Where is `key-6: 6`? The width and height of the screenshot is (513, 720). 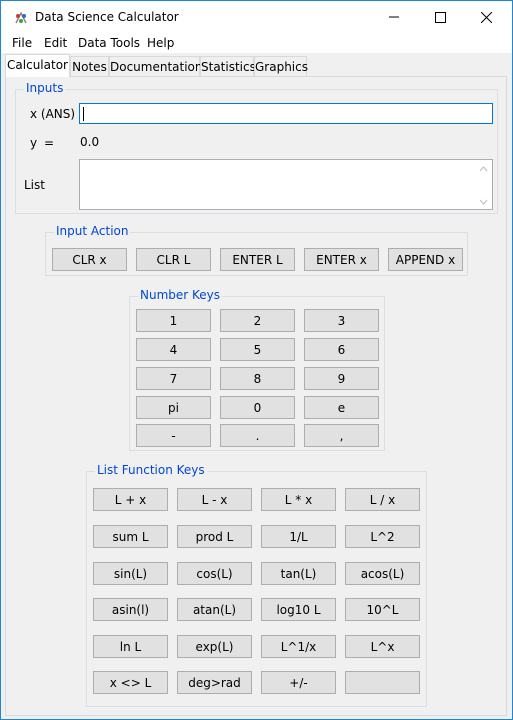 key-6: 6 is located at coordinates (341, 349).